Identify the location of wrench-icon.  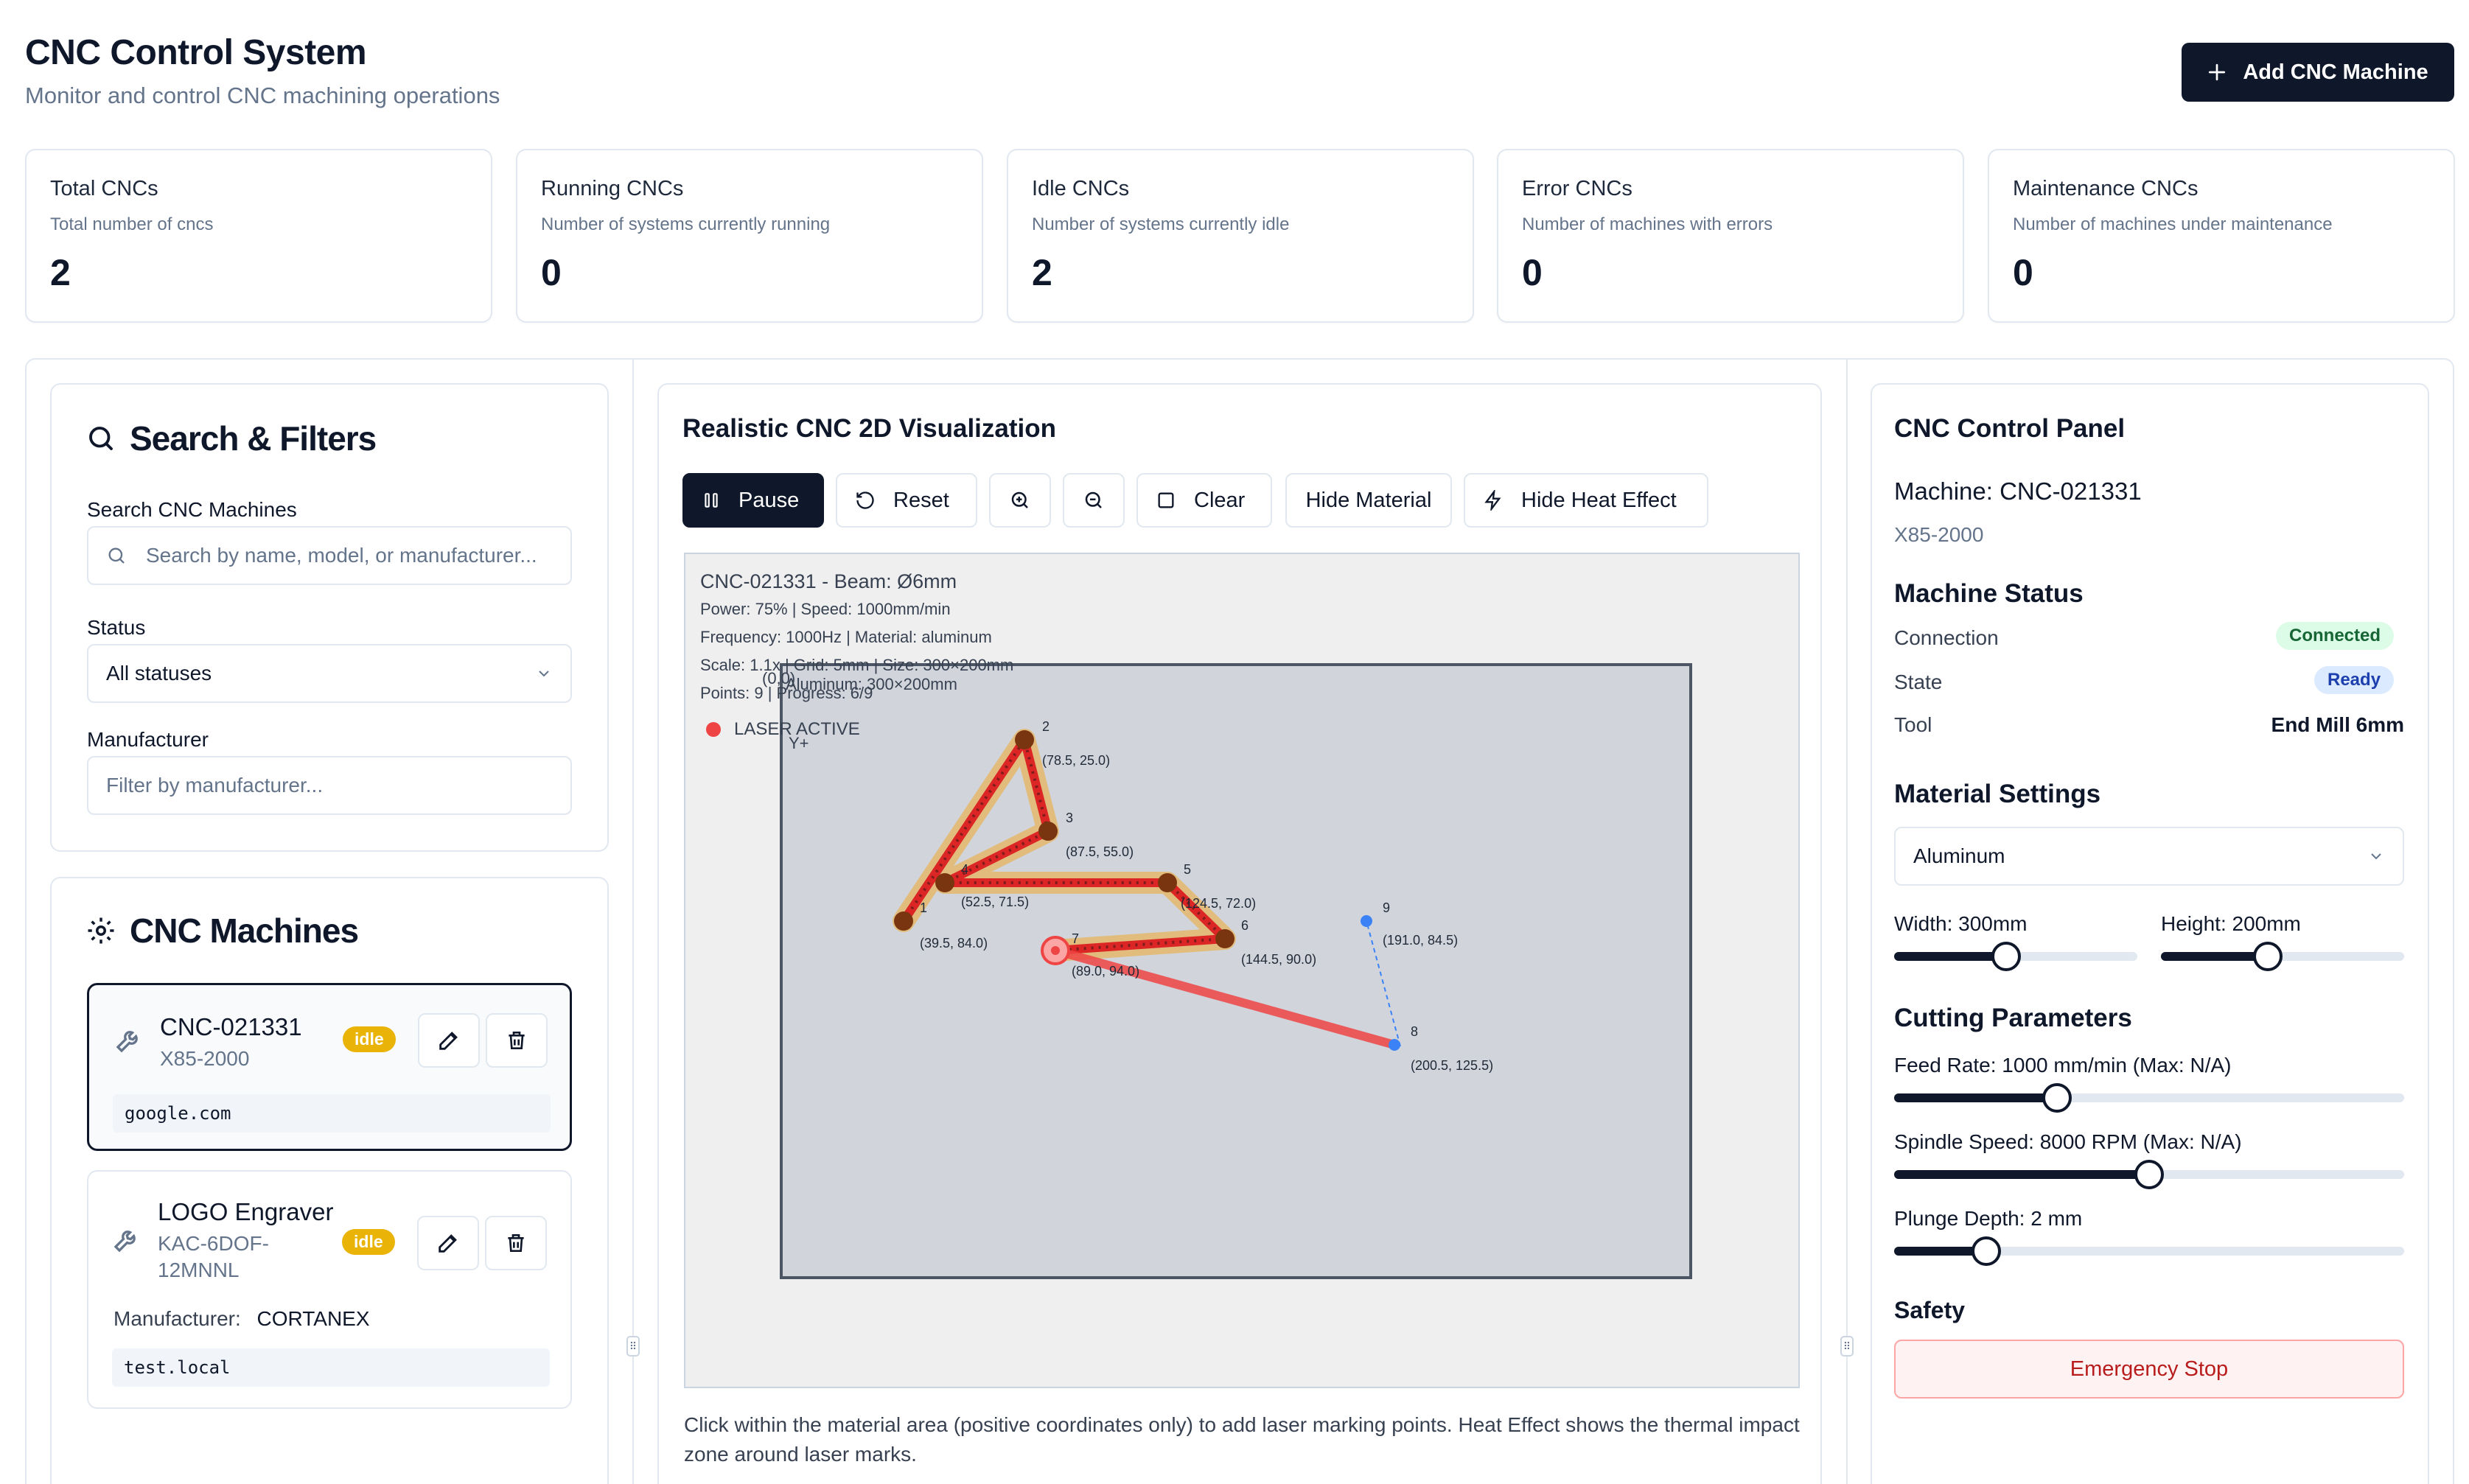
(125, 1242).